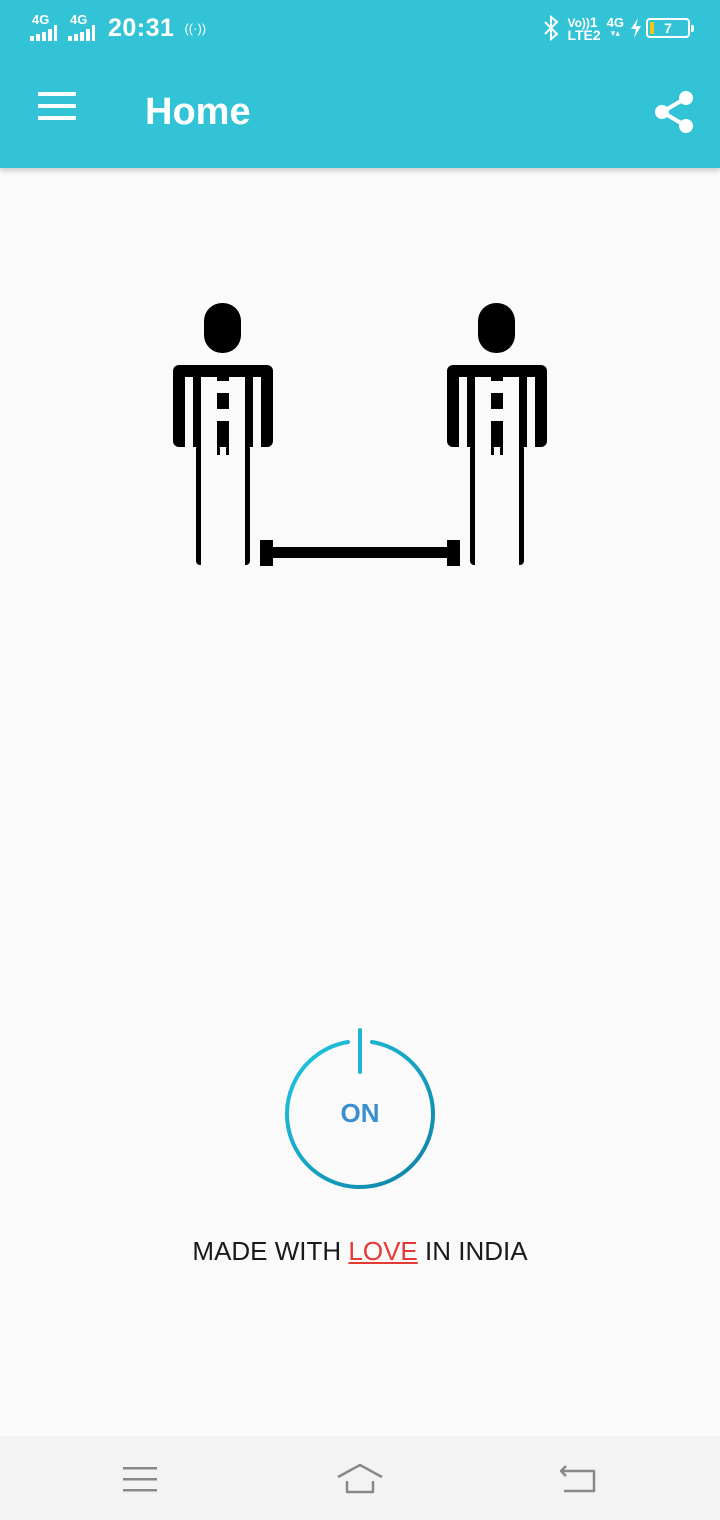 The image size is (720, 1520). I want to click on back-icon, so click(577, 1479).